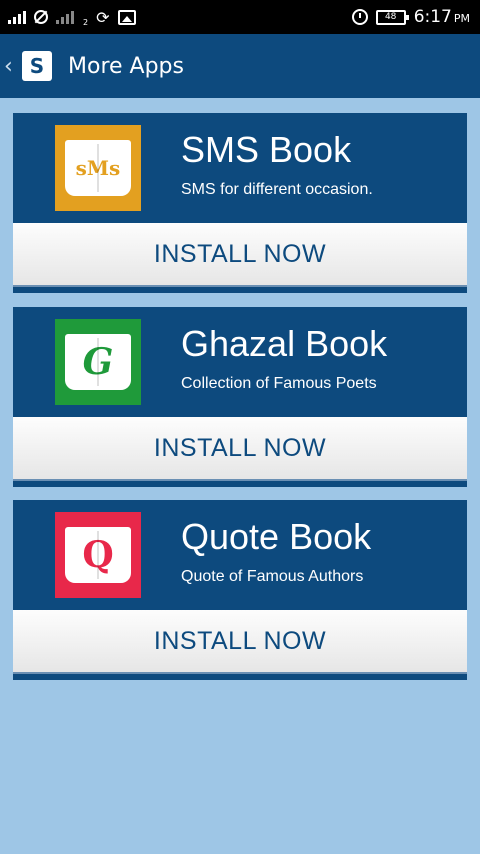  What do you see at coordinates (11, 66) in the screenshot?
I see `back-chevron-icon: ‹` at bounding box center [11, 66].